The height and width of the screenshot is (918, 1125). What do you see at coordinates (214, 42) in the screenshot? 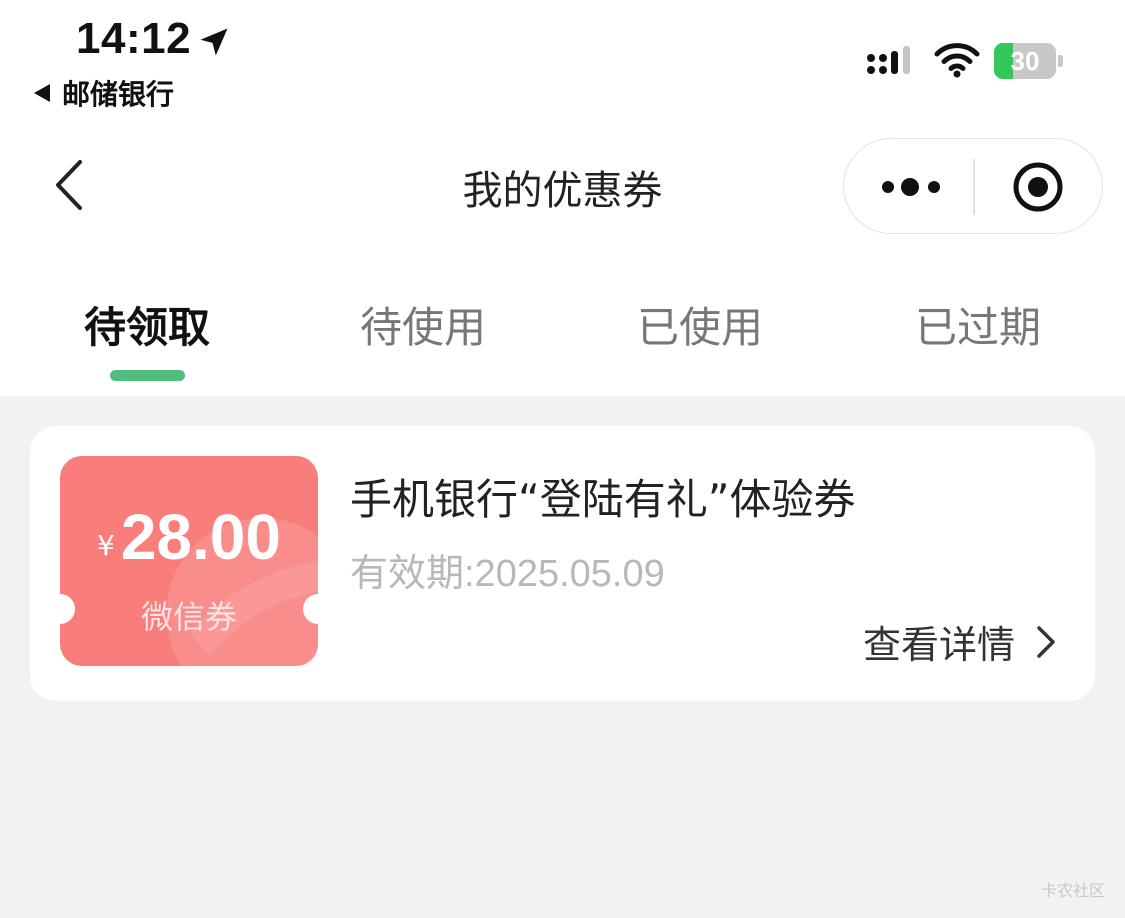
I see `location-arrow-icon` at bounding box center [214, 42].